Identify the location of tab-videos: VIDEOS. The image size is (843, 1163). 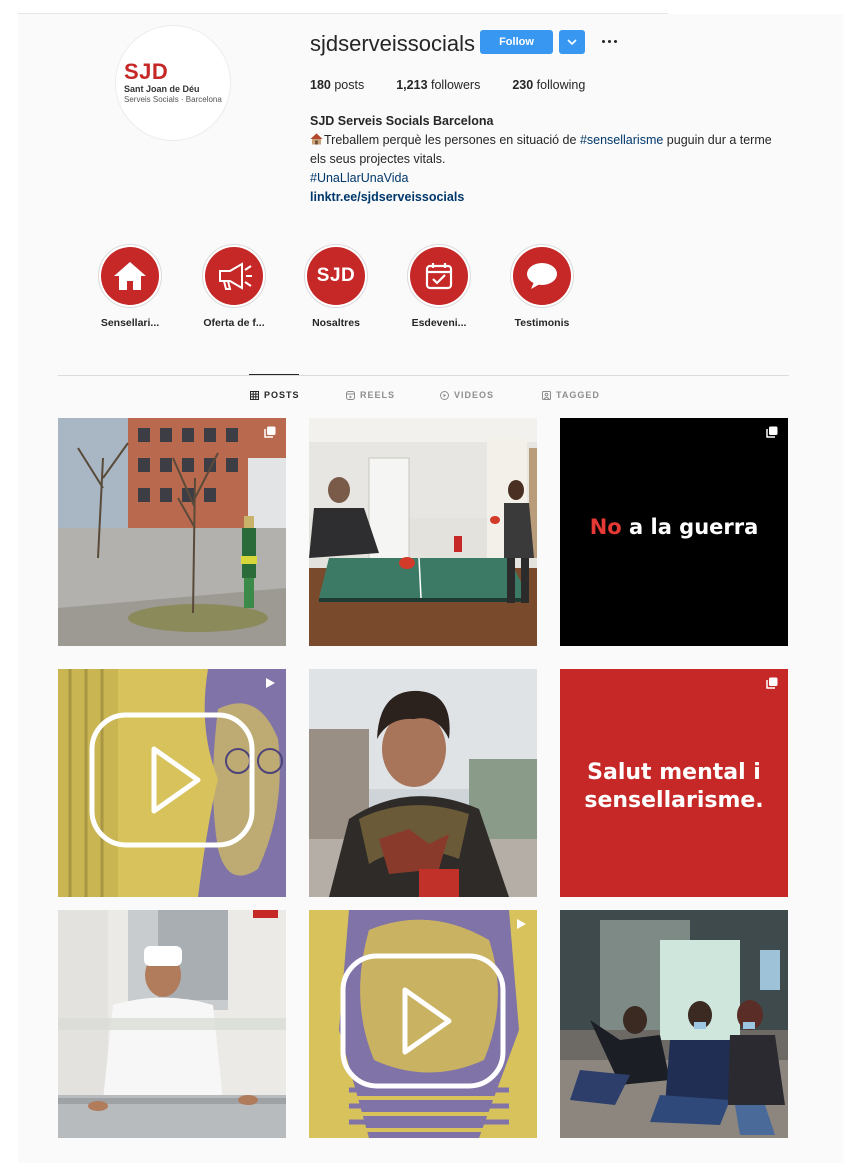
(467, 395).